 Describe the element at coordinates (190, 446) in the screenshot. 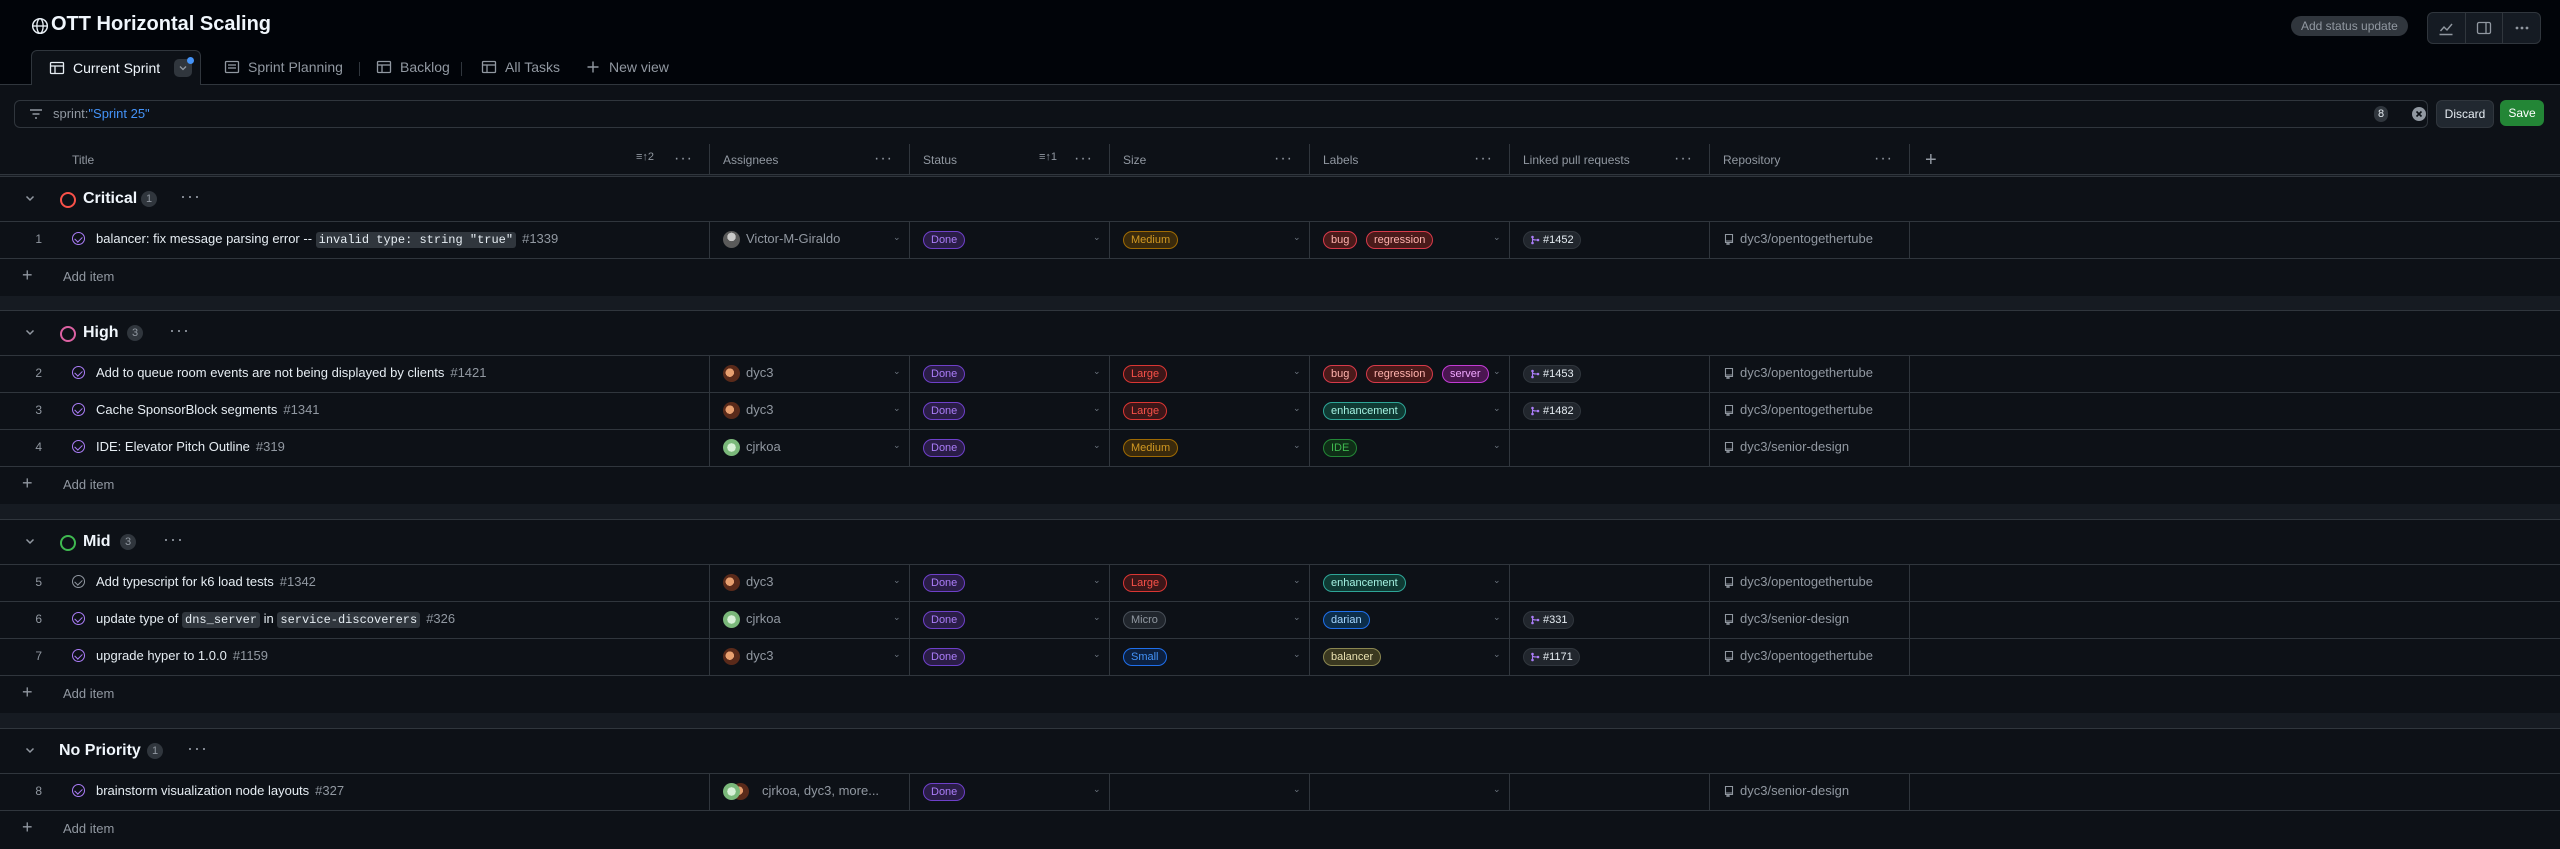

I see `issue-title: IDE: Elevator Pitch Outline #319` at that location.